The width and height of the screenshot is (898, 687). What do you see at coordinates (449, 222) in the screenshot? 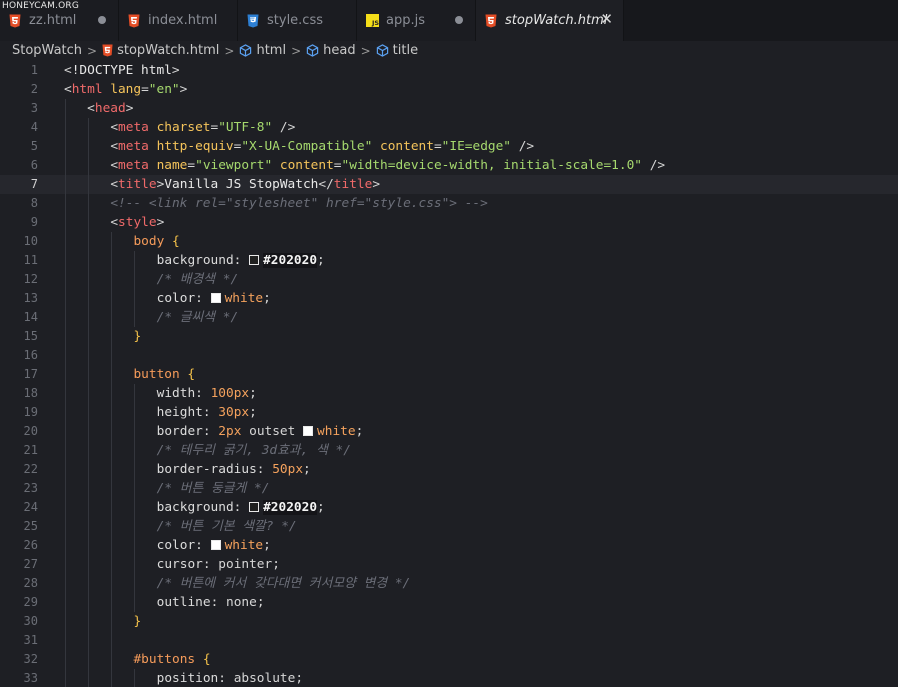
I see `code-line: 9 <style>` at bounding box center [449, 222].